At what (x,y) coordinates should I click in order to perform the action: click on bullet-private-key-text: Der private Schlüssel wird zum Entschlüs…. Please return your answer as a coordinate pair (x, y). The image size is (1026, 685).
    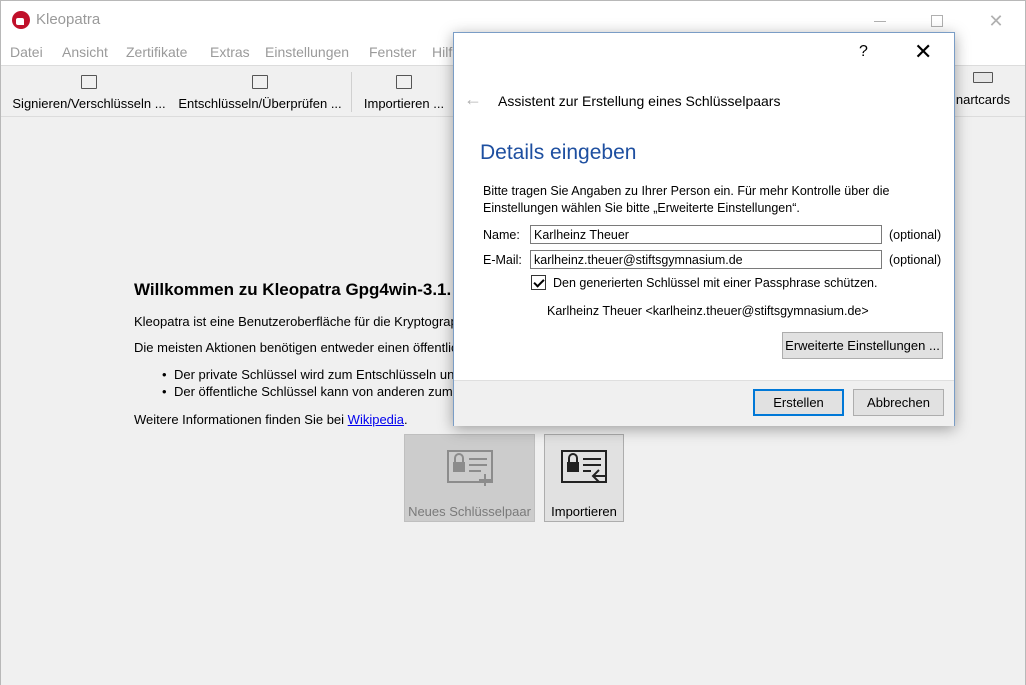
    Looking at the image, I should click on (318, 374).